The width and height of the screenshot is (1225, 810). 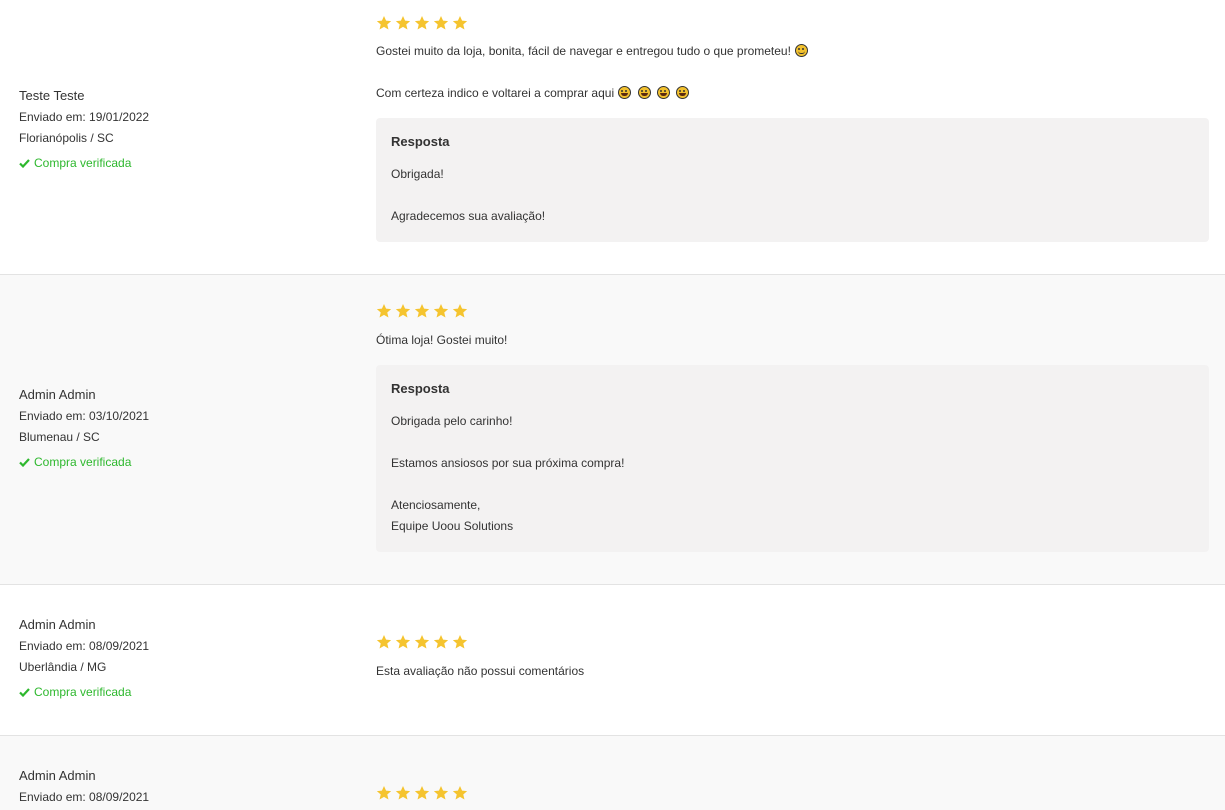 What do you see at coordinates (468, 216) in the screenshot?
I see `reply-line: Agradecemos sua avaliação!` at bounding box center [468, 216].